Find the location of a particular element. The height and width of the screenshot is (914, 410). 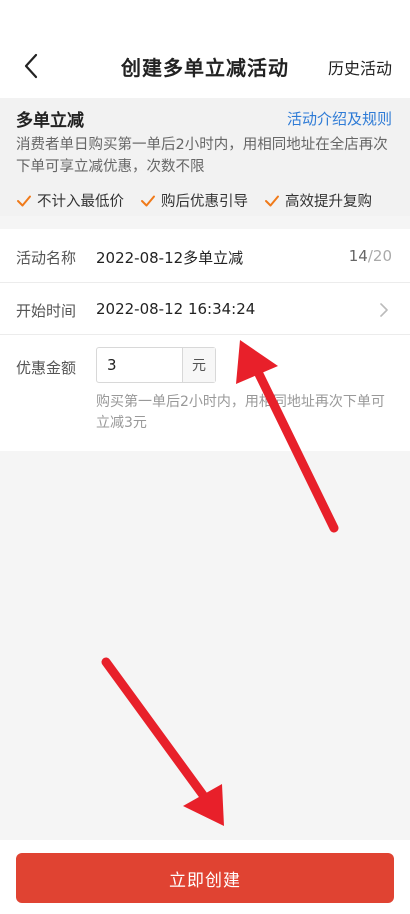

activity-name-label: 活动名称 is located at coordinates (46, 258).